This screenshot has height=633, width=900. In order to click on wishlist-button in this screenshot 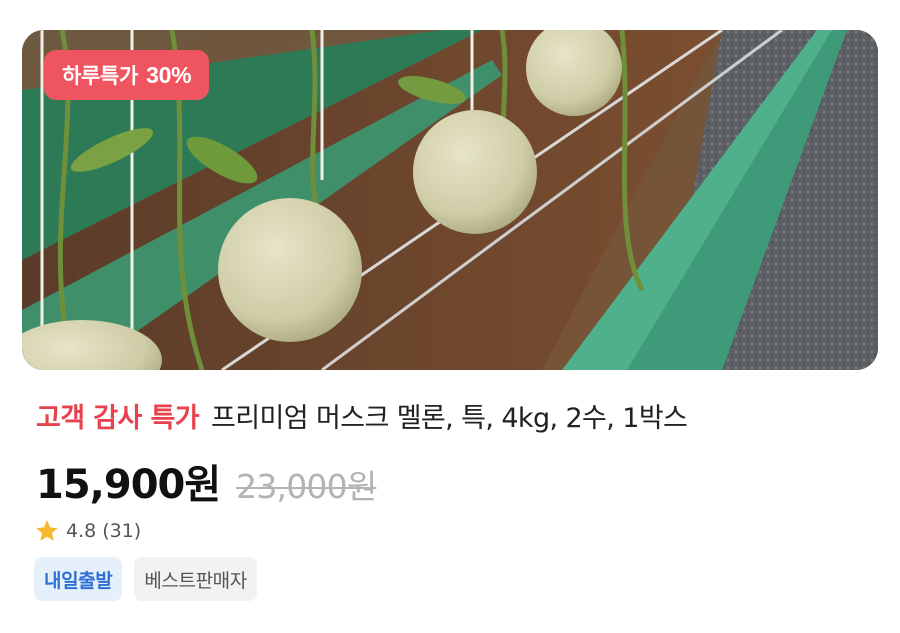, I will do `click(832, 324)`.